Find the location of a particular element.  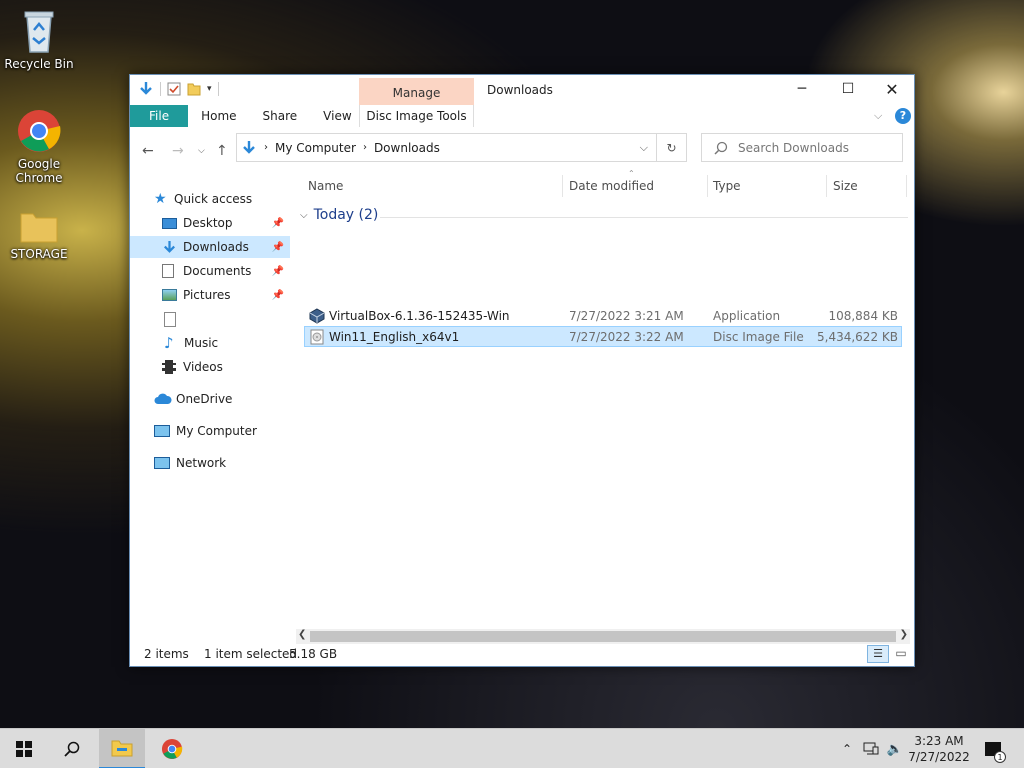

taskbar-chrome is located at coordinates (172, 748).